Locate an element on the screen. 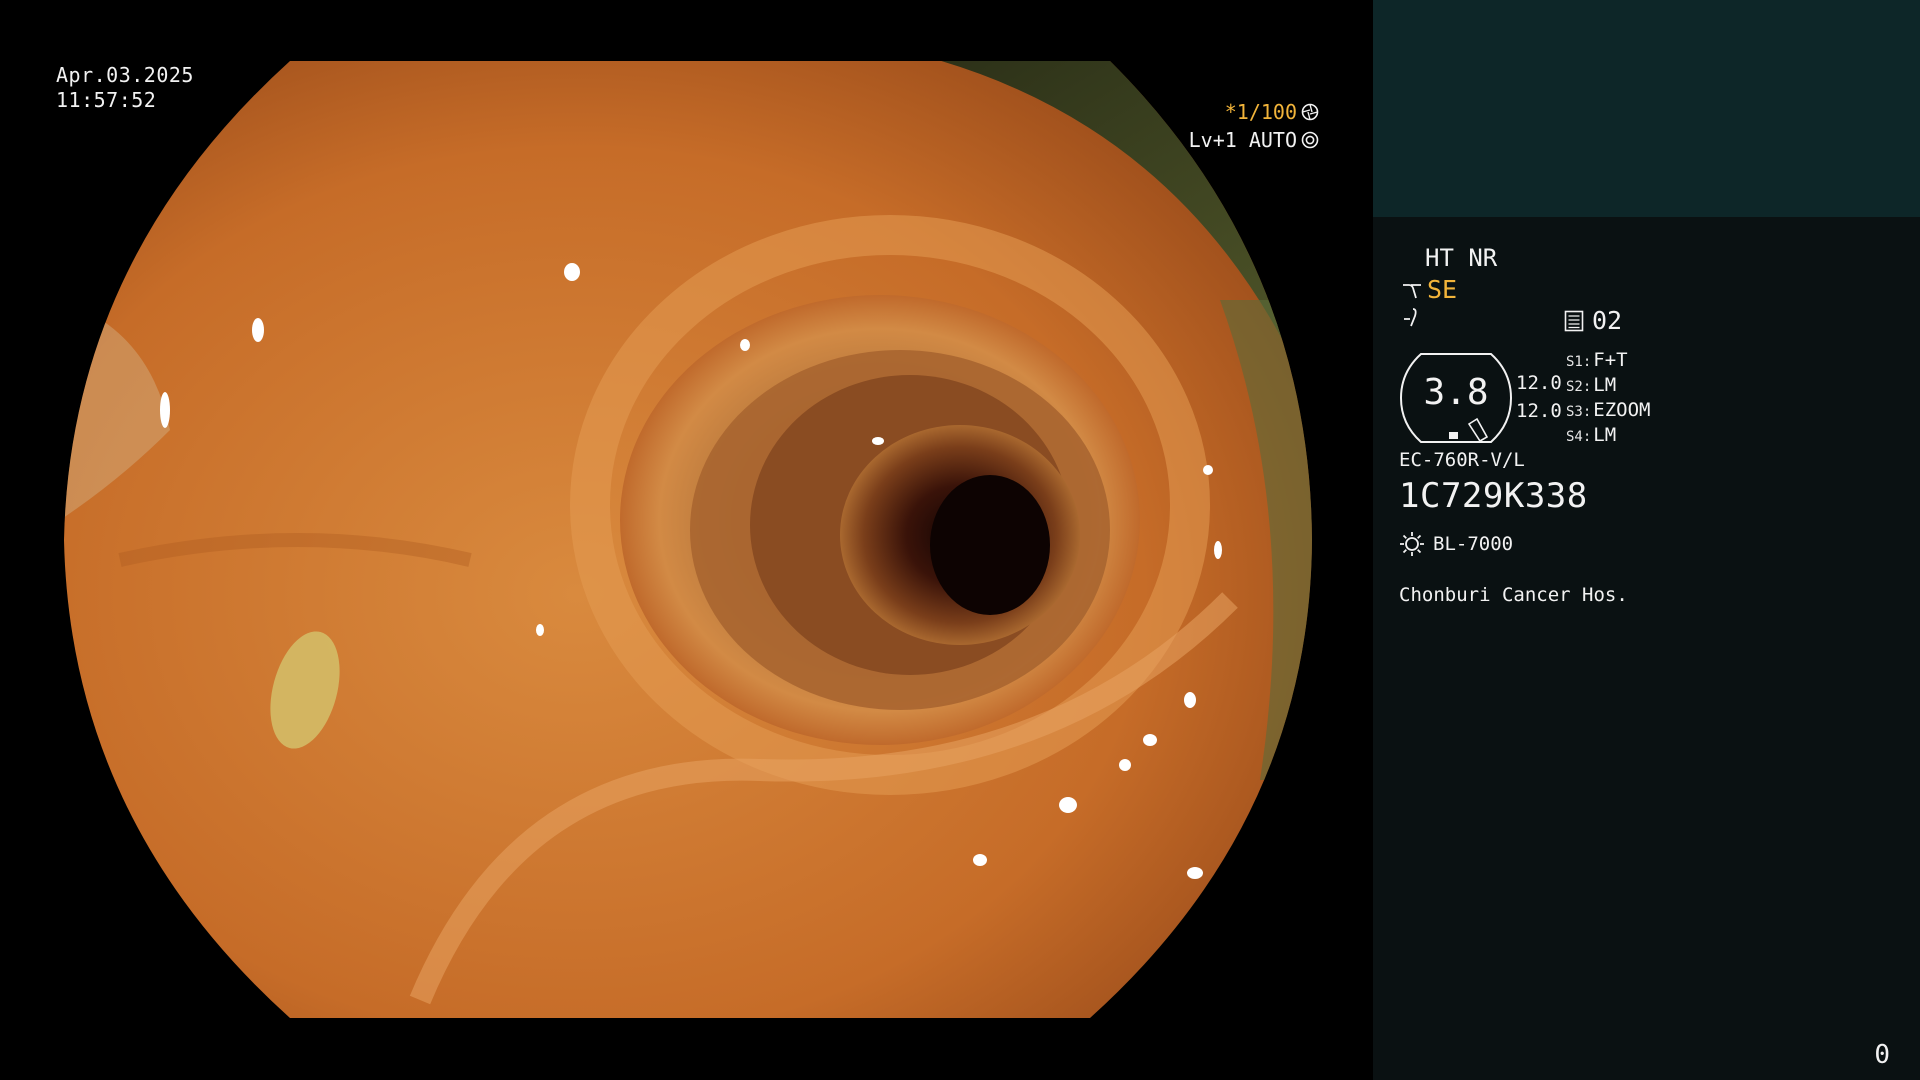 This screenshot has height=1080, width=1920. scope-switch-2: S2: LM is located at coordinates (1591, 385).